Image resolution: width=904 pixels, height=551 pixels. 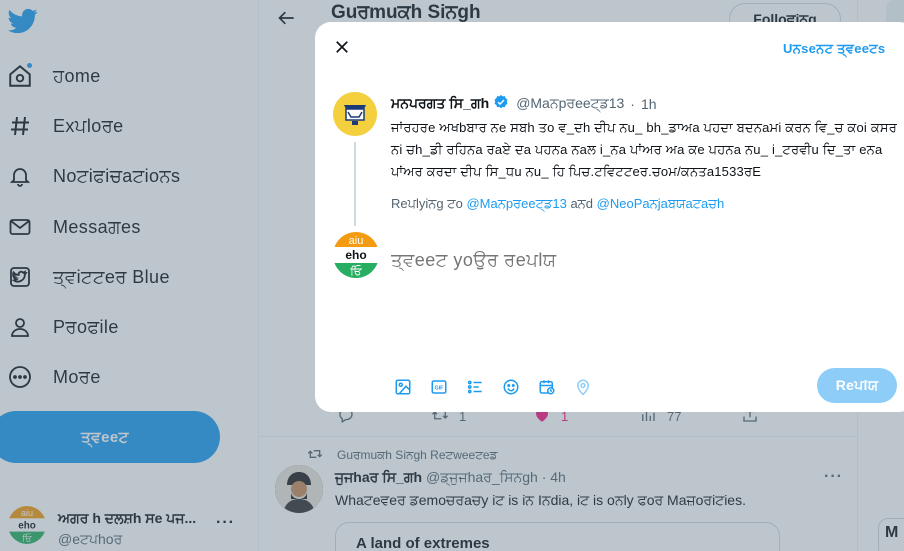 I want to click on replying-to-label: Reਪlyiਨg ਟo, so click(x=427, y=203).